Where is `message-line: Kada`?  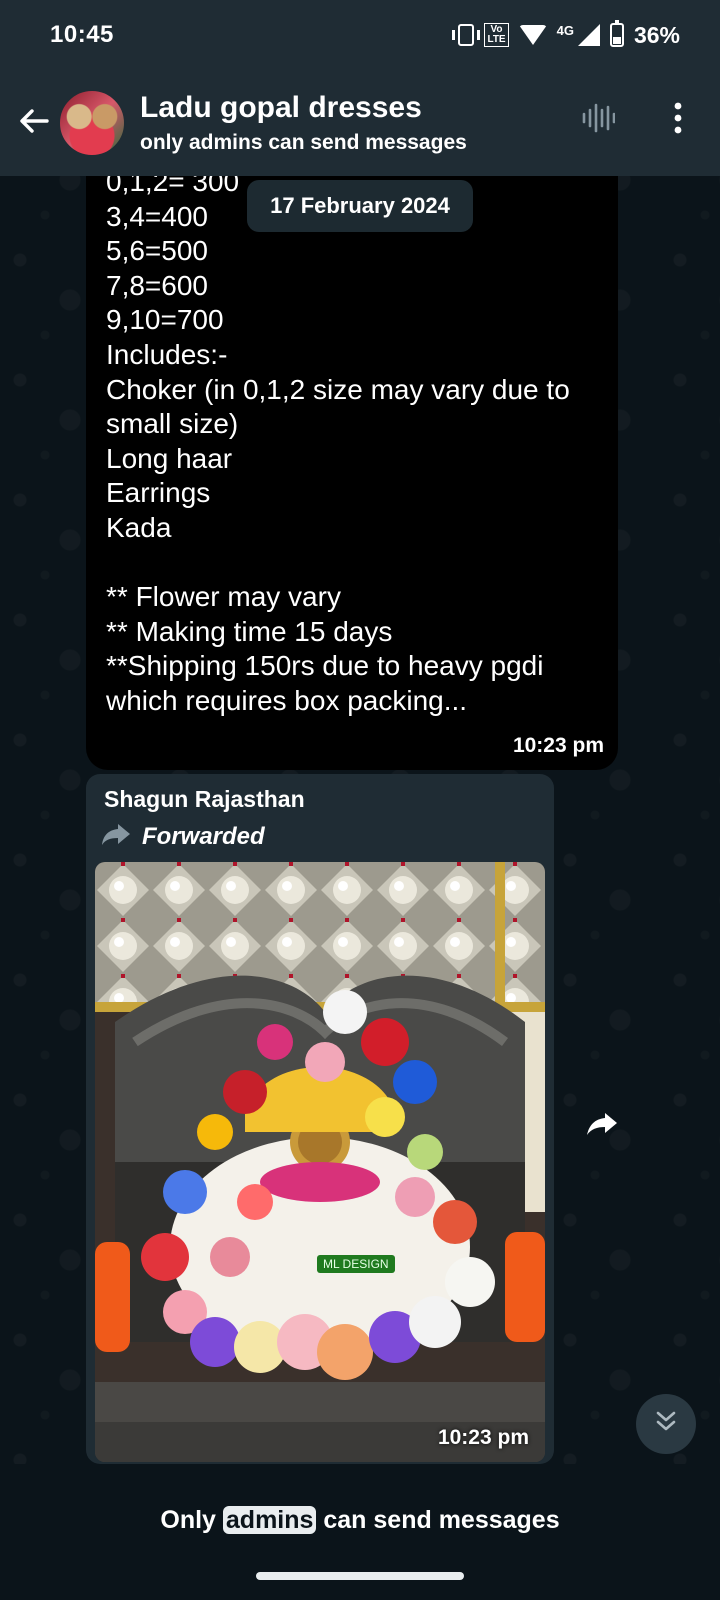 message-line: Kada is located at coordinates (139, 527).